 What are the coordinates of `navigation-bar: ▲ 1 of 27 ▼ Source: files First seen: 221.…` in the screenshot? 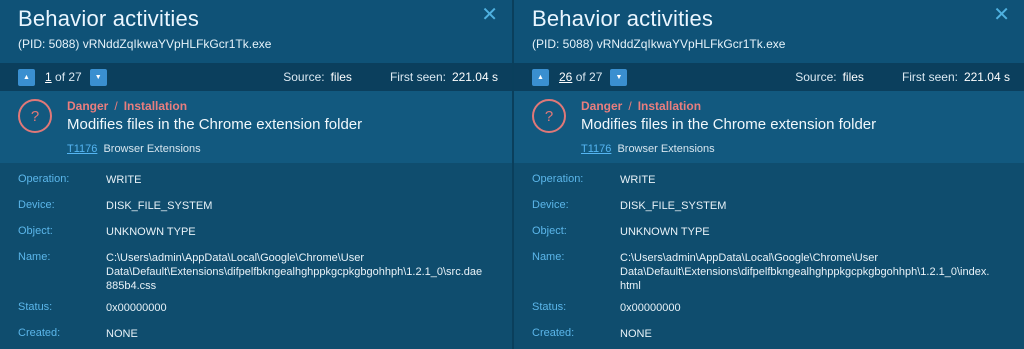 It's located at (256, 77).